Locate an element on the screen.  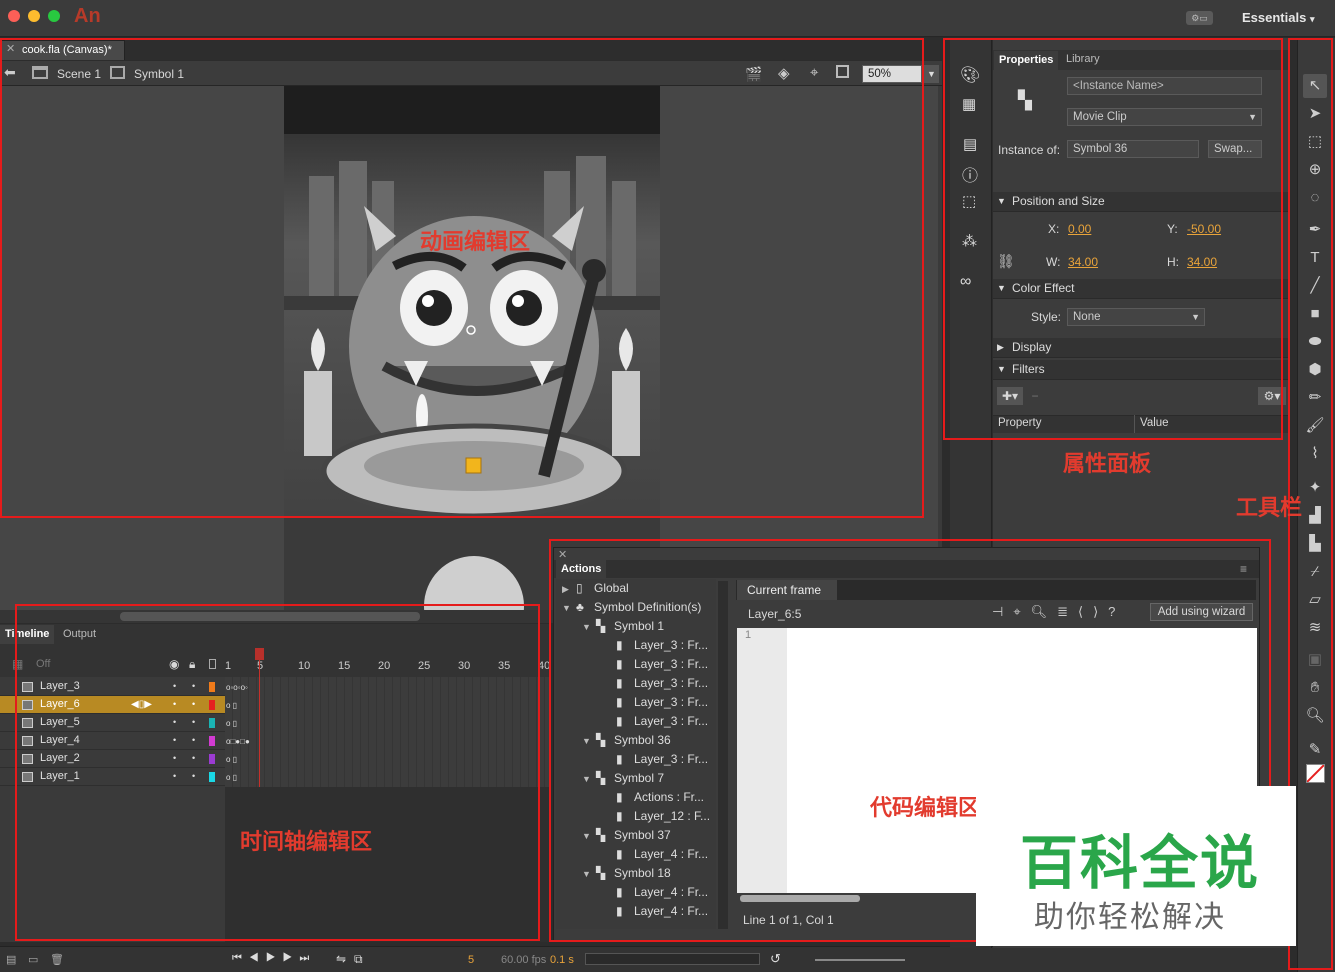
timeline-zoom-slider is located at coordinates (860, 960).